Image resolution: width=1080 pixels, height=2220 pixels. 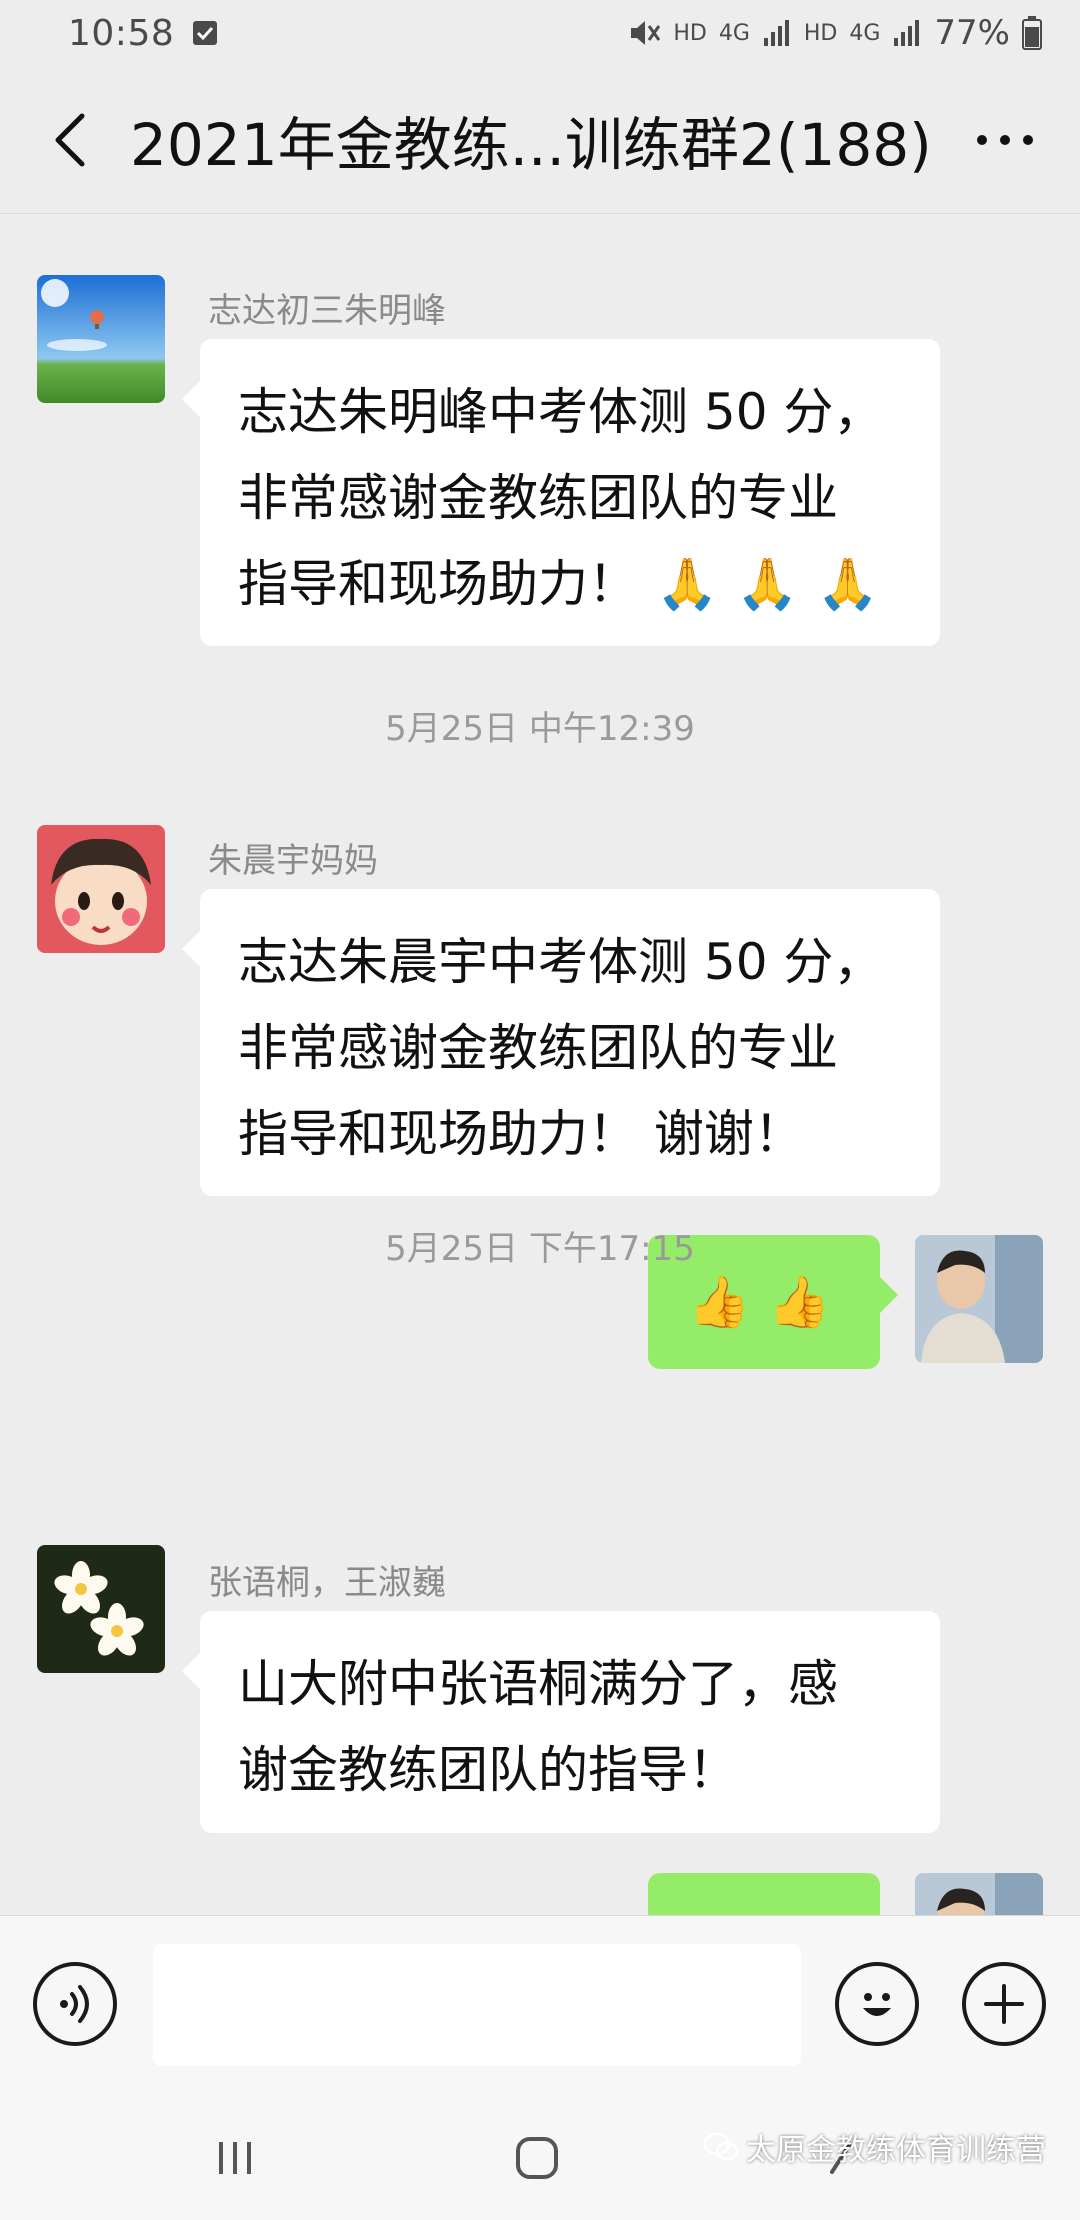 What do you see at coordinates (561, 412) in the screenshot?
I see `message-line: 志达朱明峰中考体测 50 分，` at bounding box center [561, 412].